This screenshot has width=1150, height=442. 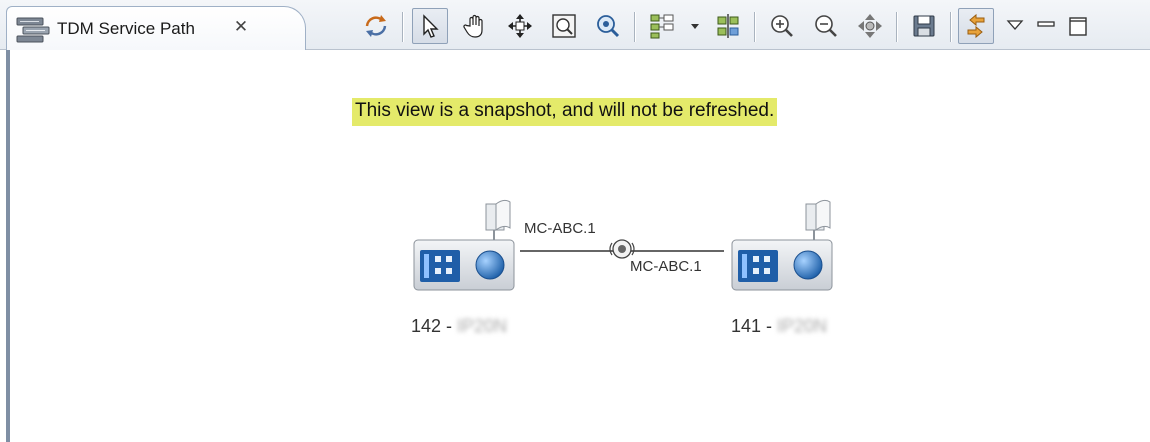 I want to click on node-label-141: 141 - IP20N, so click(x=779, y=326).